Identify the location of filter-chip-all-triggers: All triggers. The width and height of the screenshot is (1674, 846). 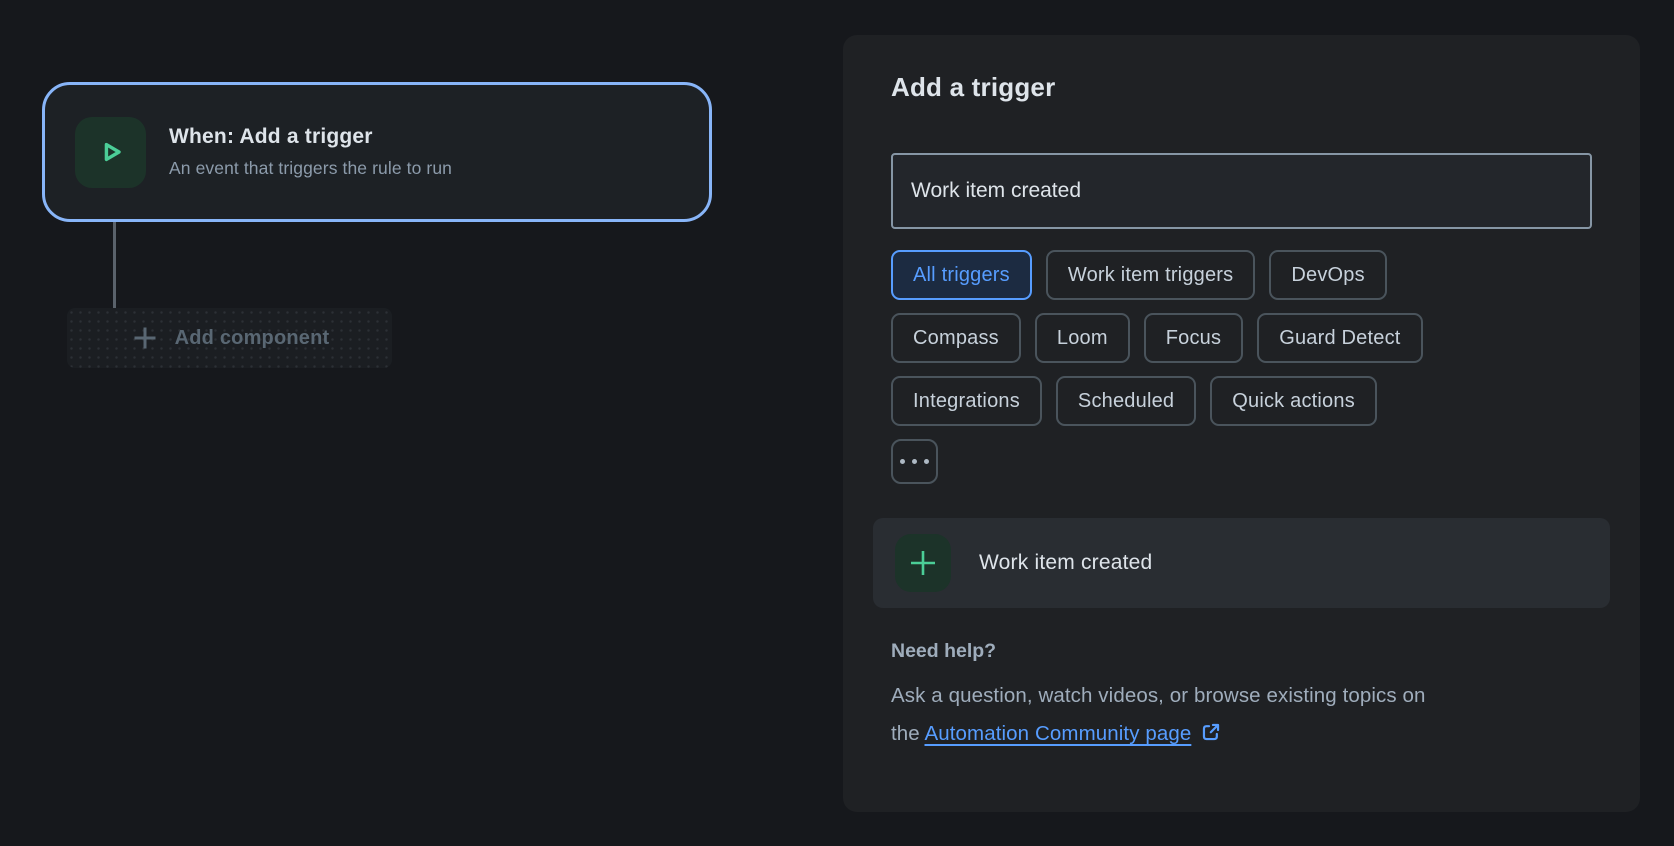
(961, 275).